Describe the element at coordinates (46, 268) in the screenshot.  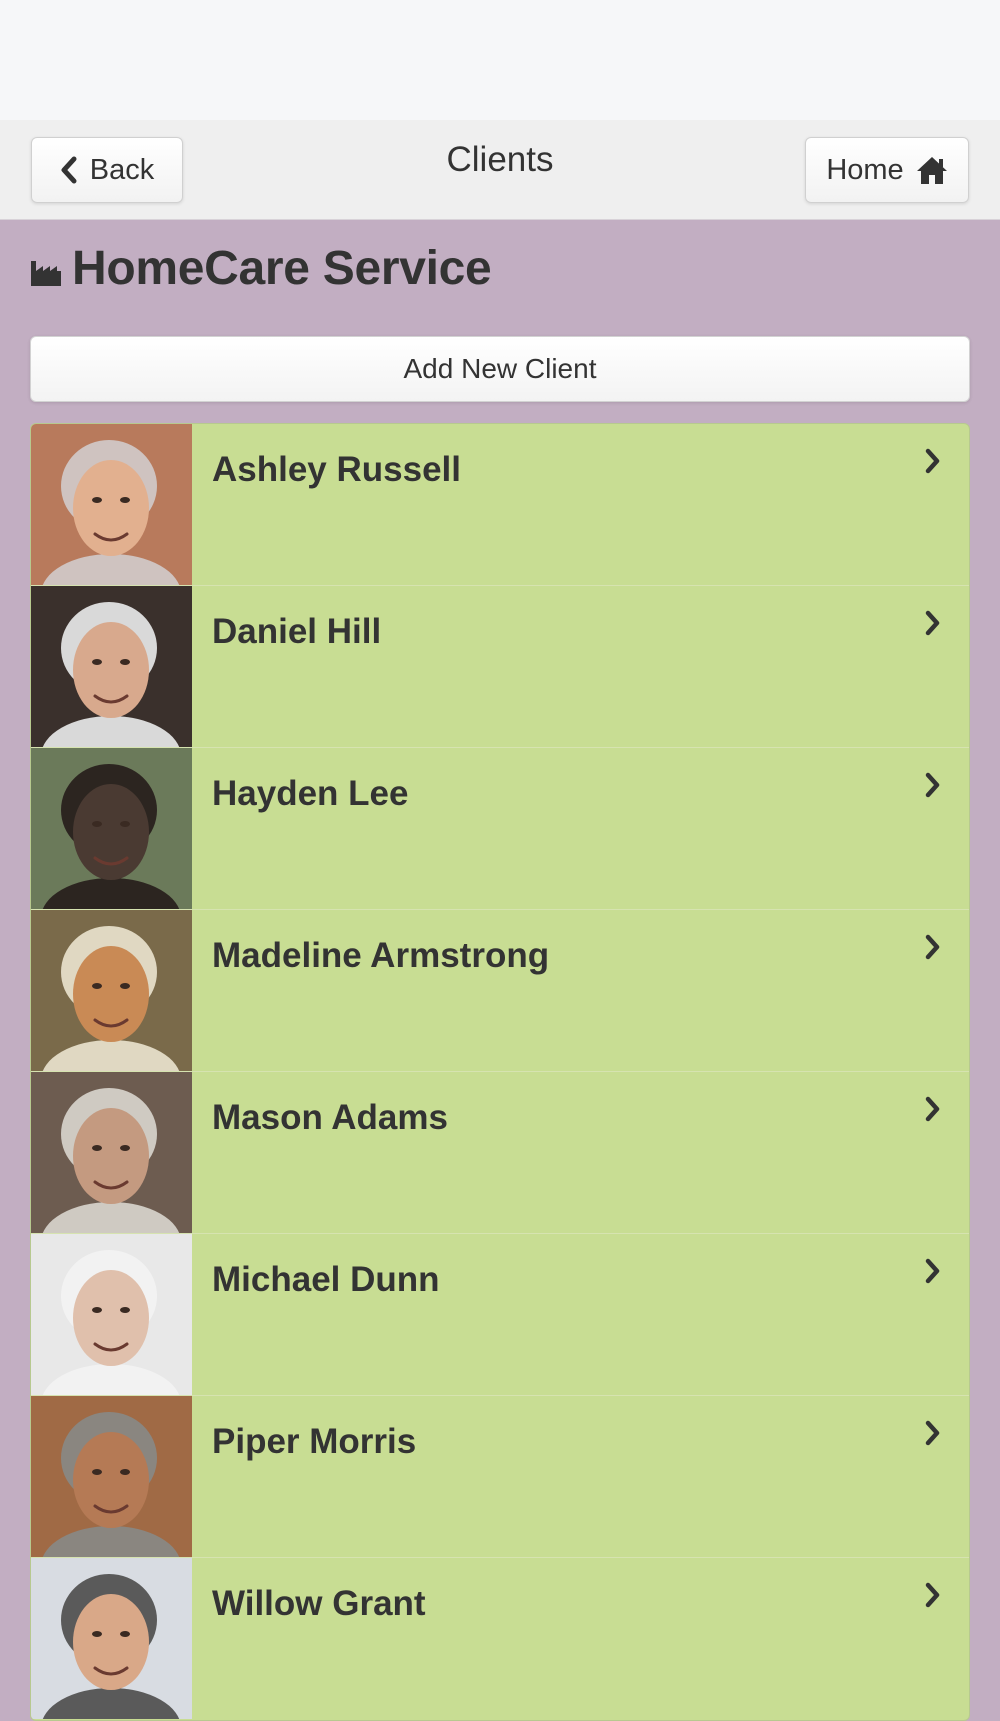
I see `industry-icon` at that location.